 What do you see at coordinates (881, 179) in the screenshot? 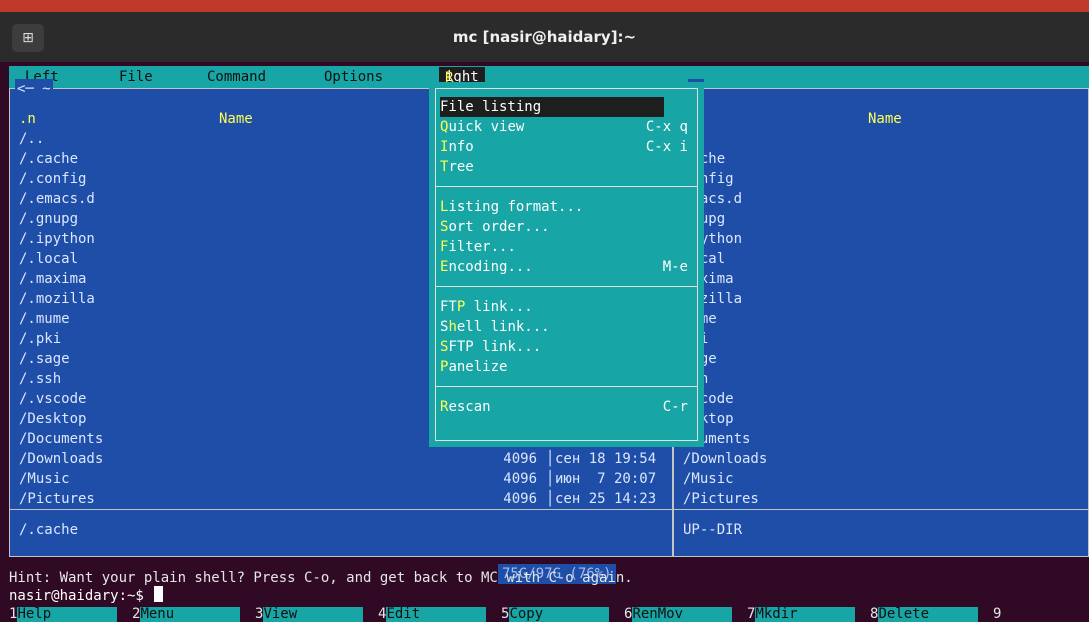
I see `file-row: config` at bounding box center [881, 179].